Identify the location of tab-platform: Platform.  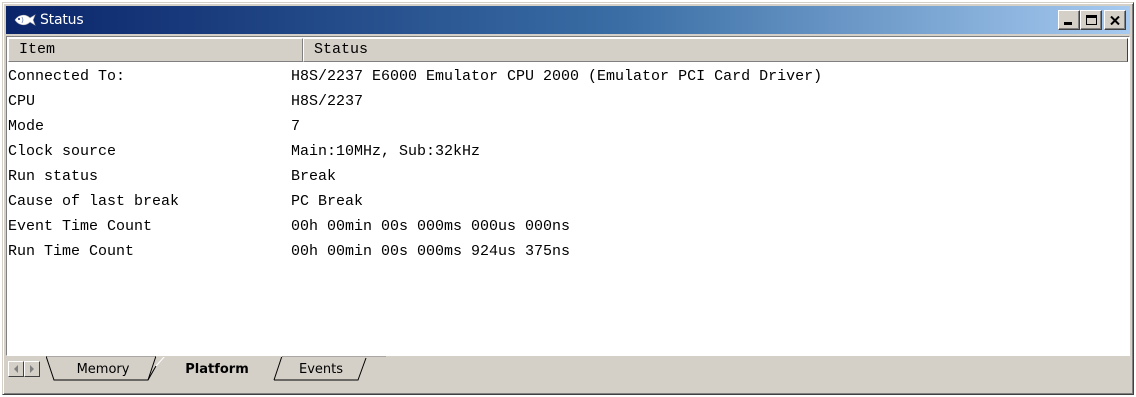
(217, 369).